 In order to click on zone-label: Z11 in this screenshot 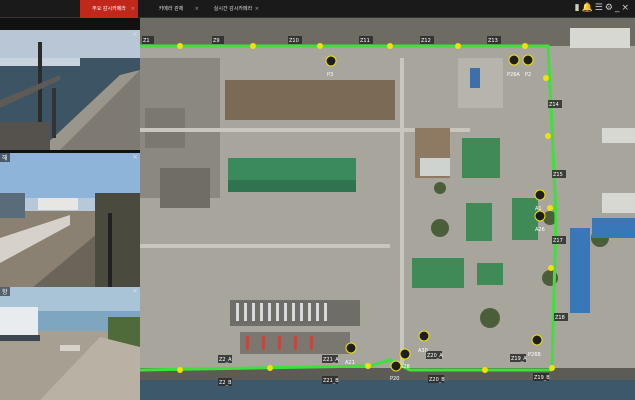, I will do `click(366, 40)`.